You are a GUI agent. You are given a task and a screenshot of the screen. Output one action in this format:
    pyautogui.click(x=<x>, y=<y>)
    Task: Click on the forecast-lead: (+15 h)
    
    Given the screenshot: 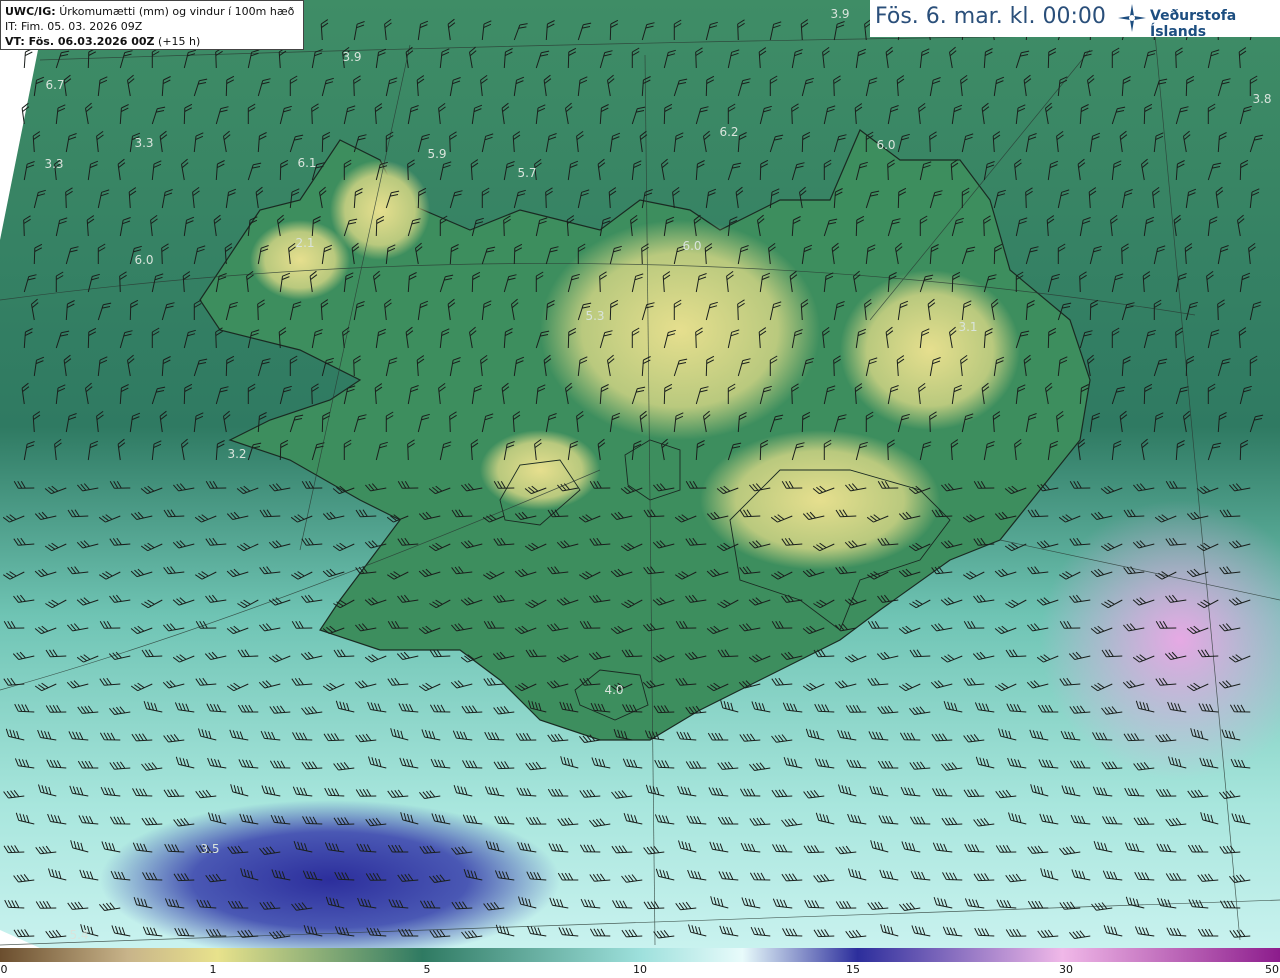 What is the action you would take?
    pyautogui.click(x=179, y=41)
    